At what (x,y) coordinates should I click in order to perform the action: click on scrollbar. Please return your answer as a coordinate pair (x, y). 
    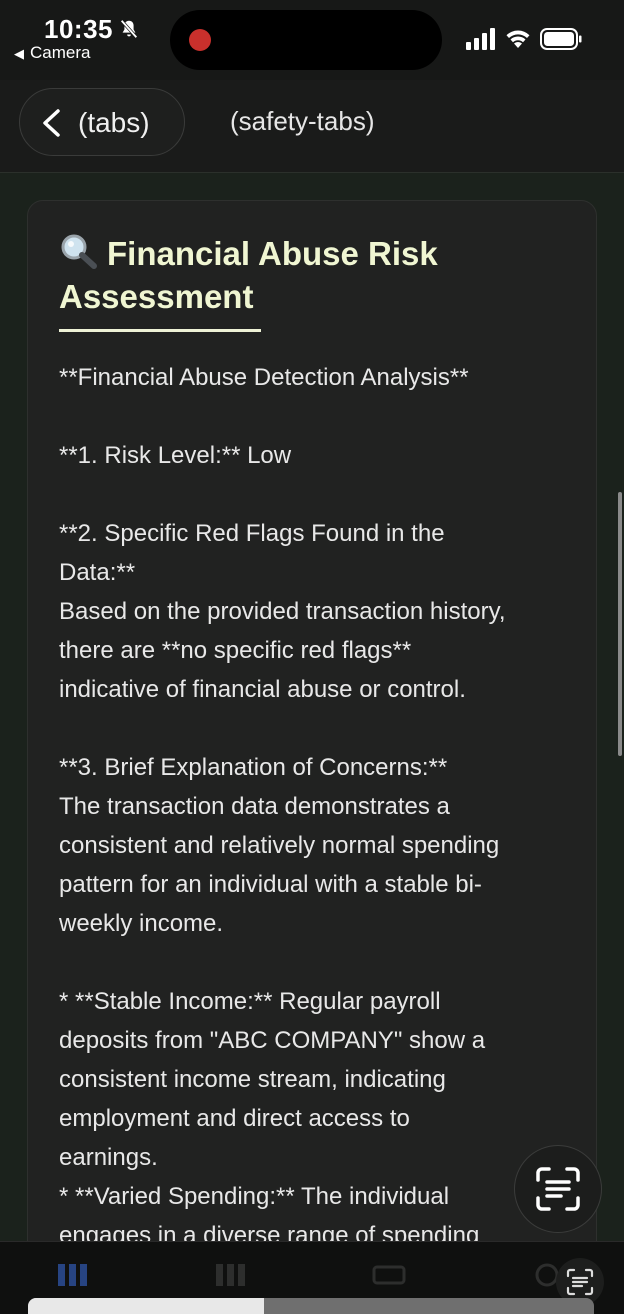
    Looking at the image, I should click on (620, 624).